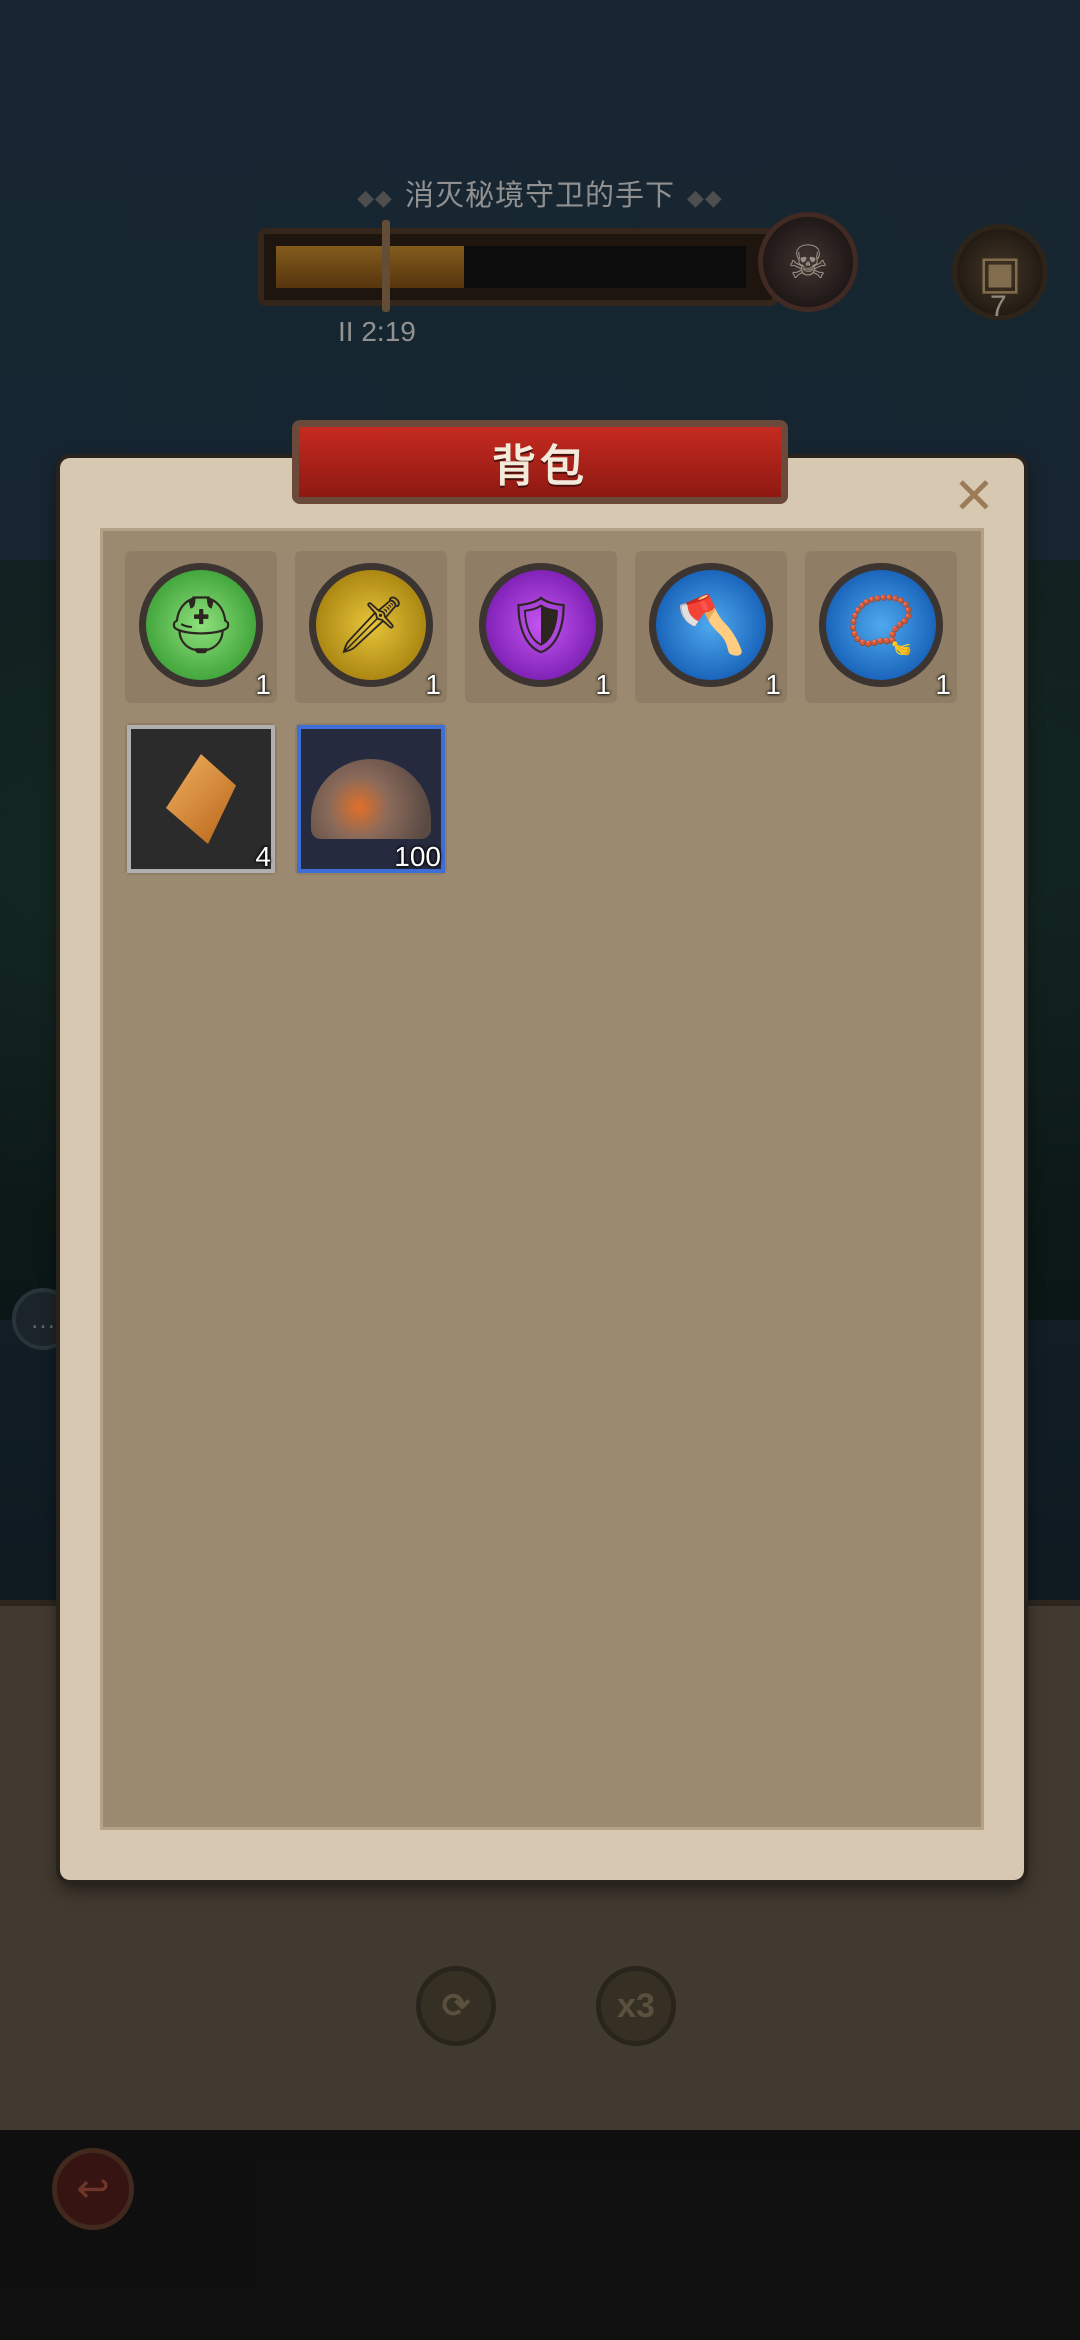 The height and width of the screenshot is (2340, 1080). I want to click on inventory-slot-necklace: 📿 1, so click(881, 627).